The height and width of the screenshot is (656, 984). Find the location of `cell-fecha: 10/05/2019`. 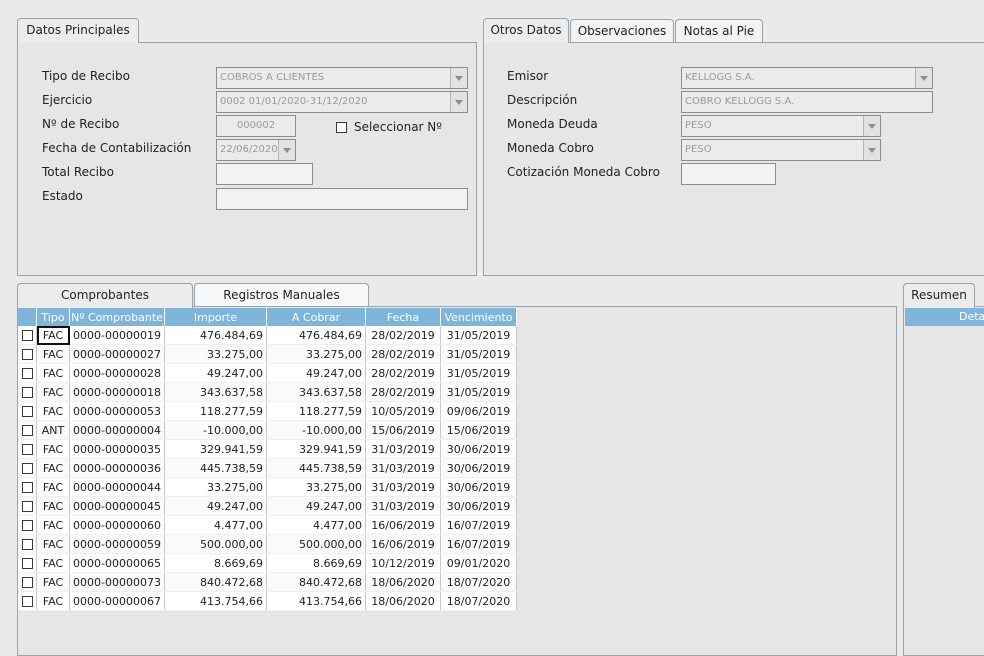

cell-fecha: 10/05/2019 is located at coordinates (403, 411).